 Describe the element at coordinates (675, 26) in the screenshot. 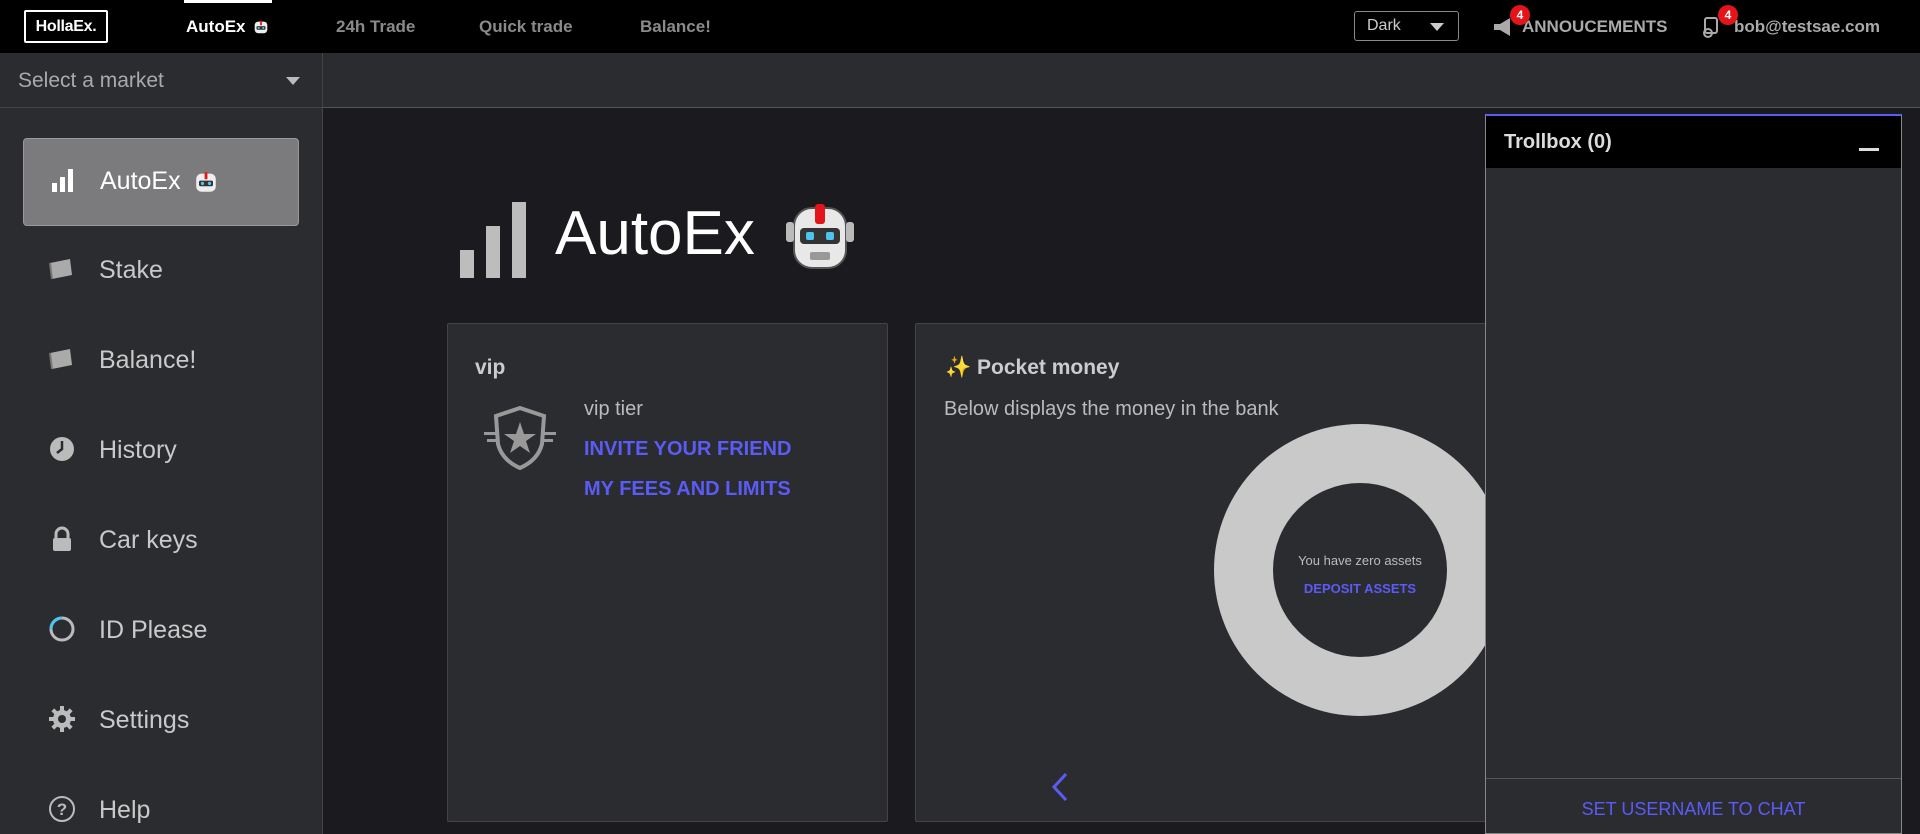

I see `tab-balance: Balance!` at that location.